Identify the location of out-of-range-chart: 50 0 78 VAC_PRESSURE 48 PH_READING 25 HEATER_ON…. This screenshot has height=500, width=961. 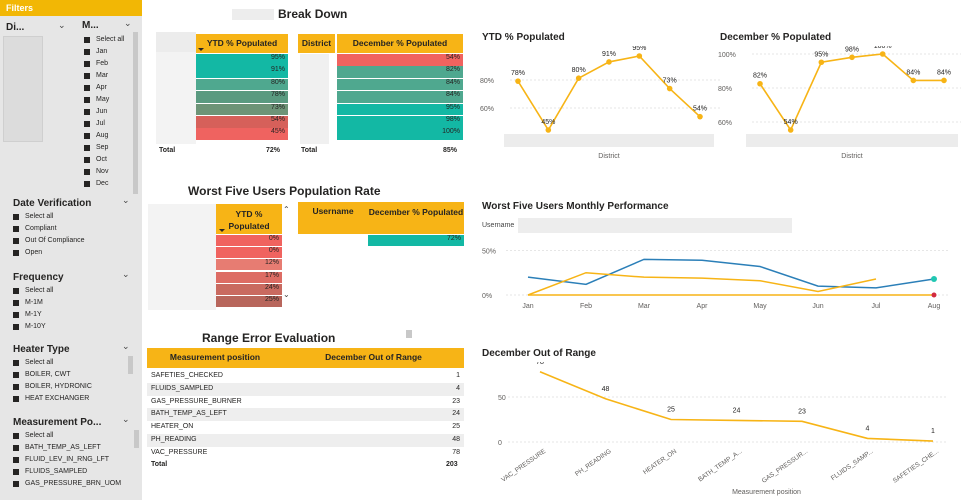
(715, 430).